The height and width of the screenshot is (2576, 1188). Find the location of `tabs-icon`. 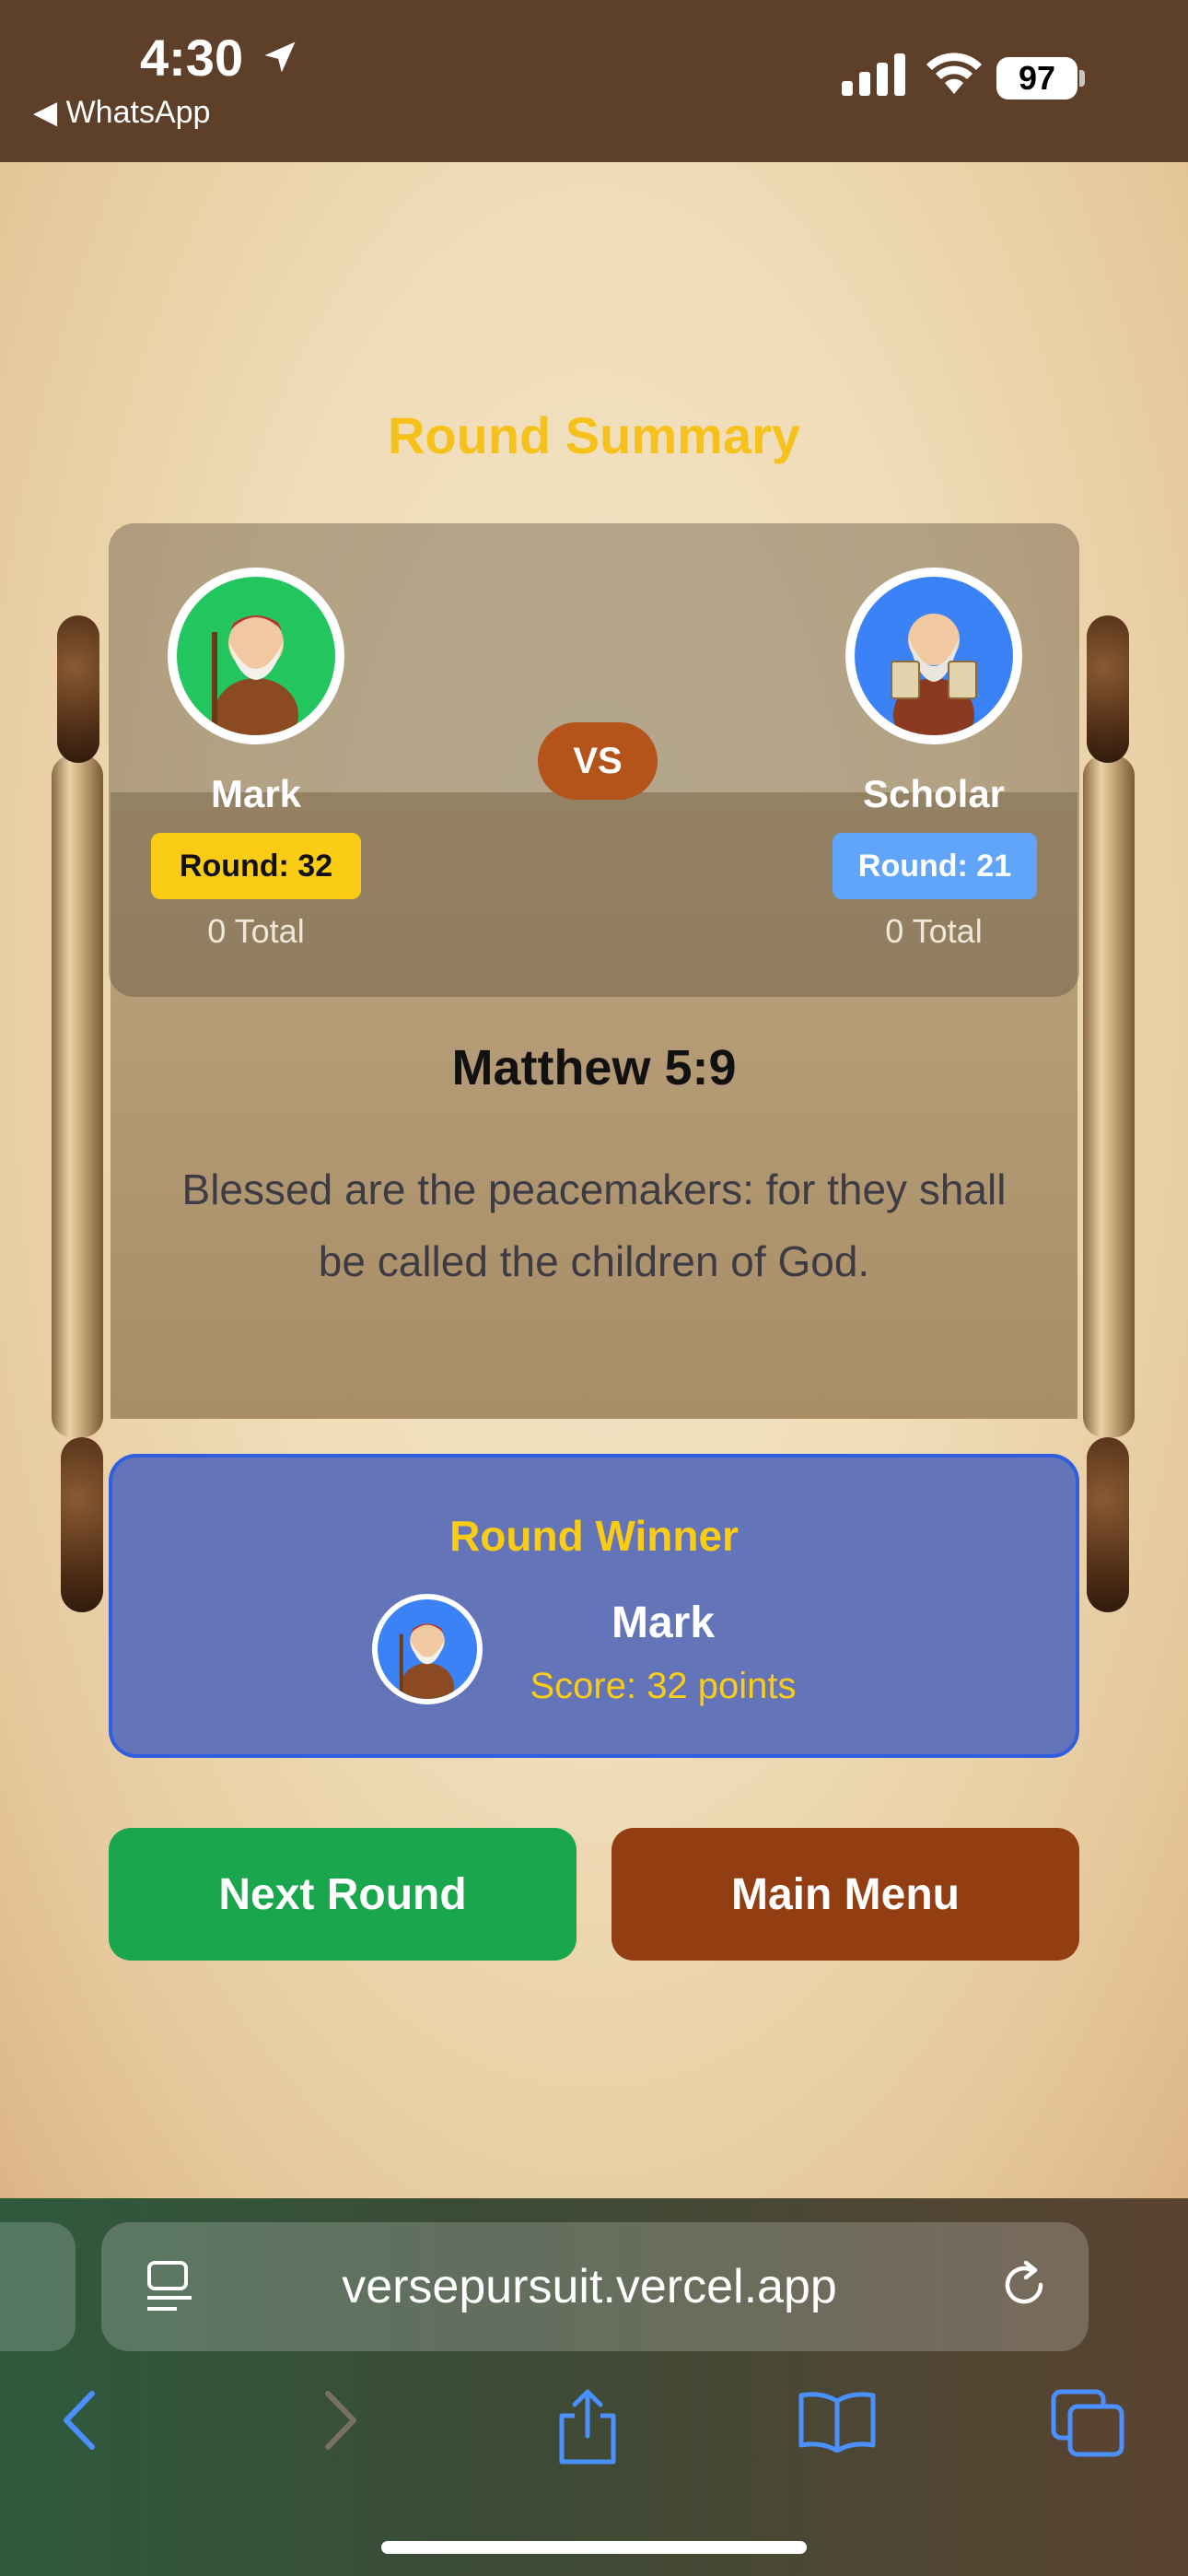

tabs-icon is located at coordinates (1087, 2423).